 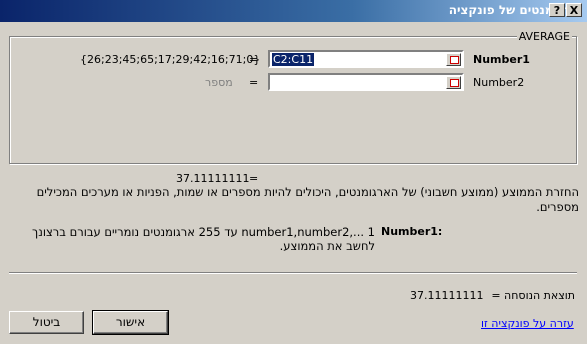 I want to click on ok-button: אישור, so click(x=130, y=322).